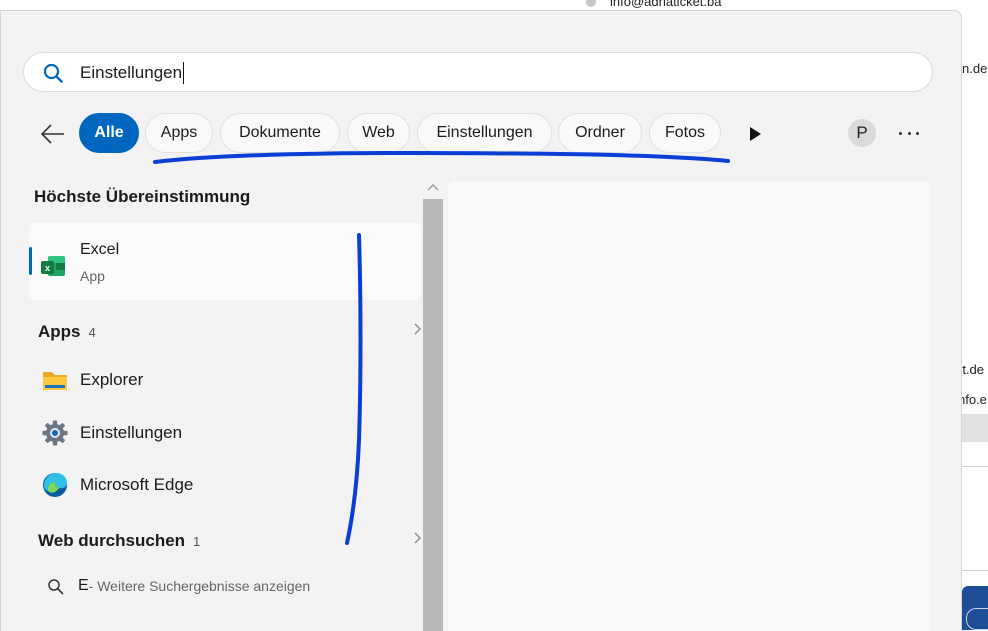 The image size is (988, 631). I want to click on apps-heading: Apps 4, so click(67, 332).